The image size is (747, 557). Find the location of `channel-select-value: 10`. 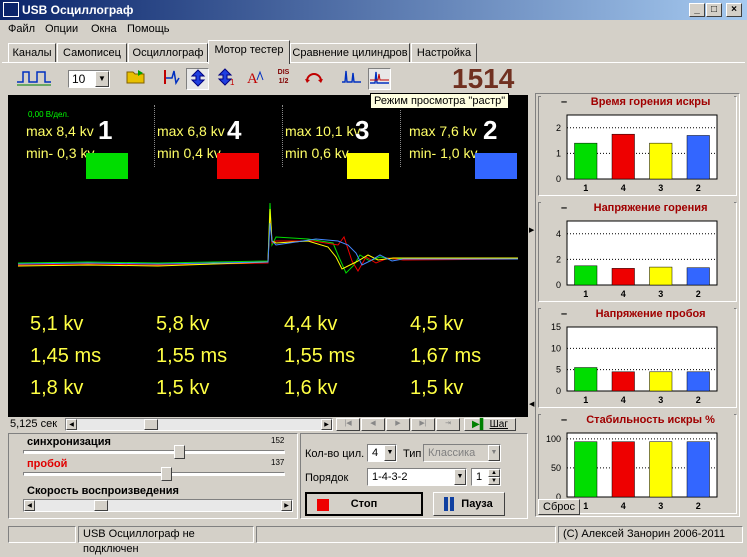

channel-select-value: 10 is located at coordinates (79, 79).